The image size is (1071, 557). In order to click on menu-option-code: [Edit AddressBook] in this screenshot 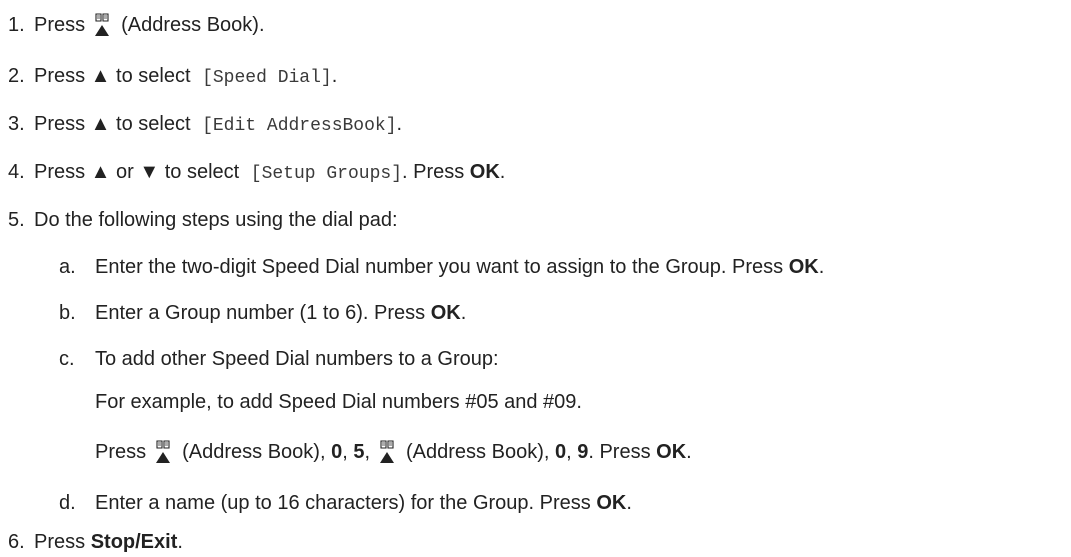, I will do `click(299, 125)`.